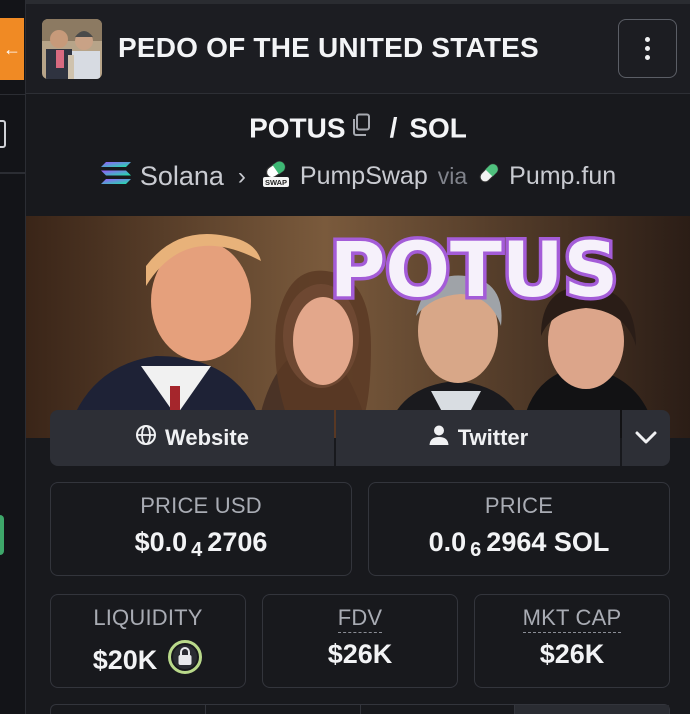 The width and height of the screenshot is (690, 714). What do you see at coordinates (452, 176) in the screenshot?
I see `via-label: via` at bounding box center [452, 176].